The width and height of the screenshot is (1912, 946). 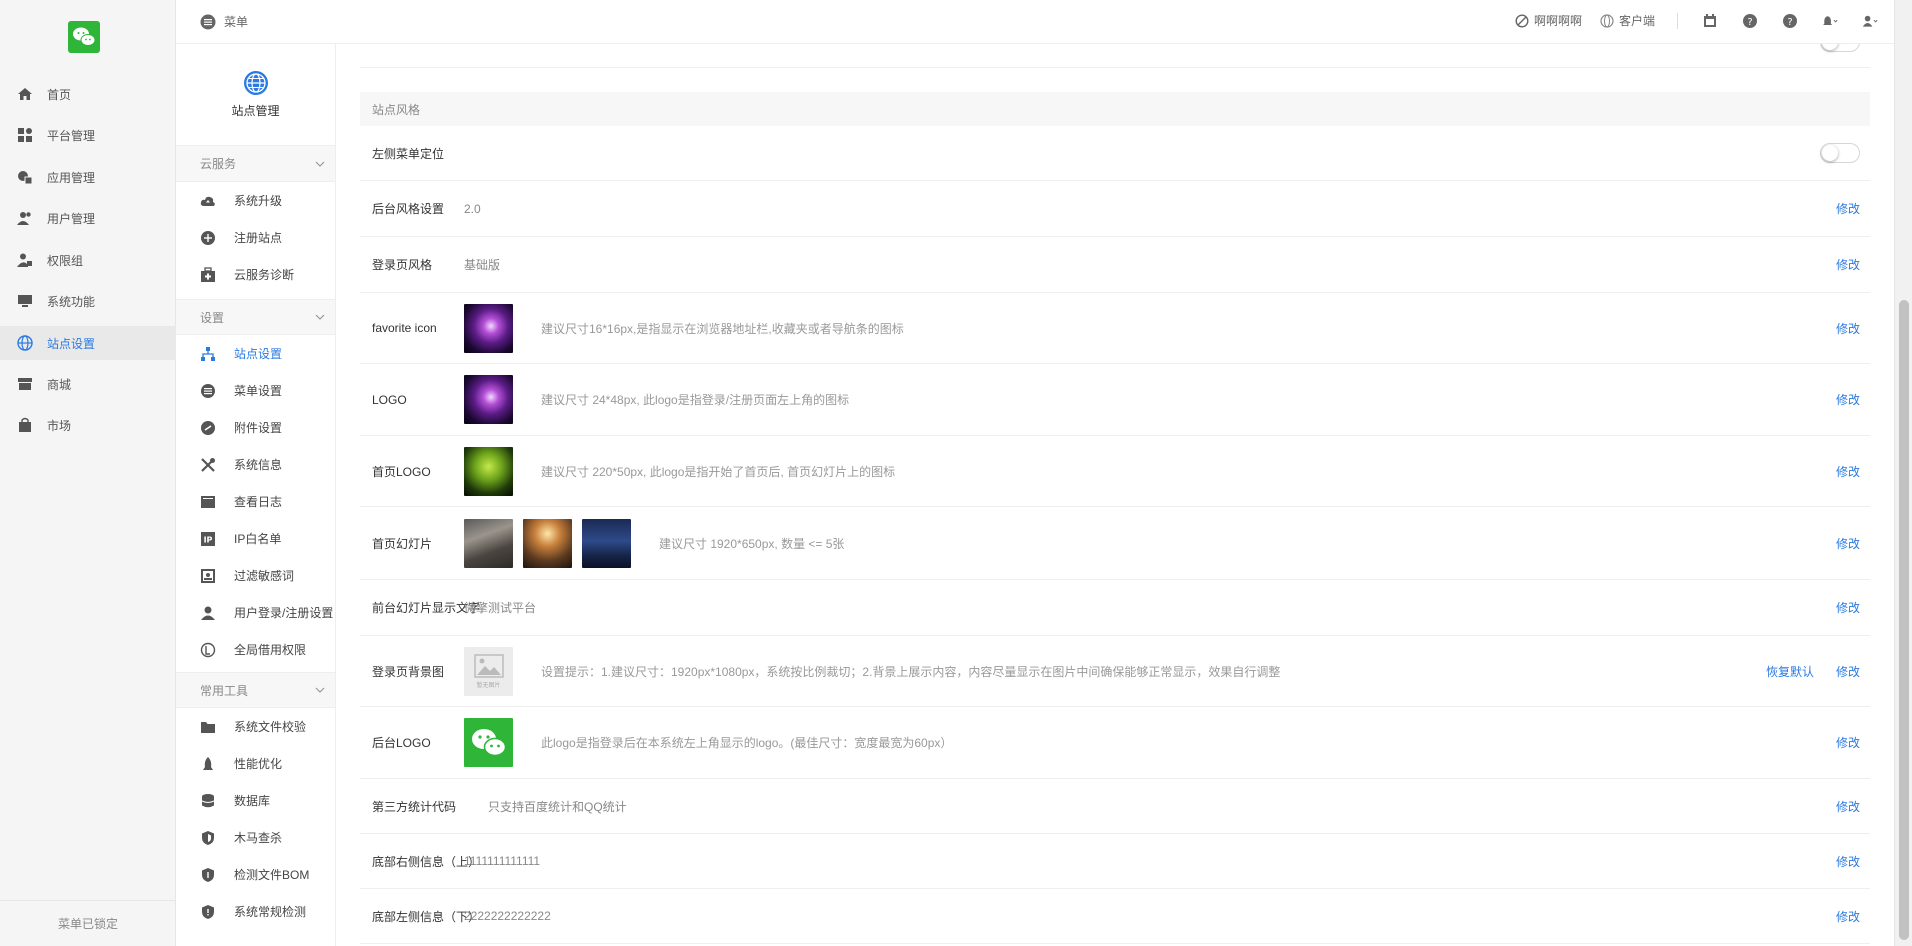 I want to click on sidebar-item-global-borrow: 全局借用权限, so click(x=255, y=649).